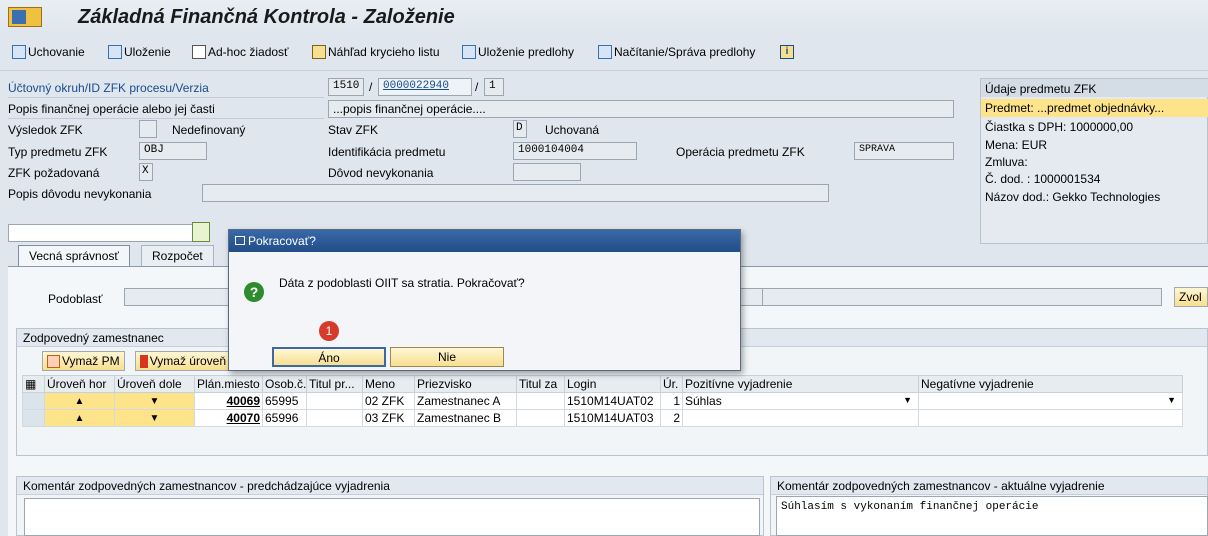  What do you see at coordinates (139, 52) in the screenshot?
I see `ulozenie-button: Uloženie` at bounding box center [139, 52].